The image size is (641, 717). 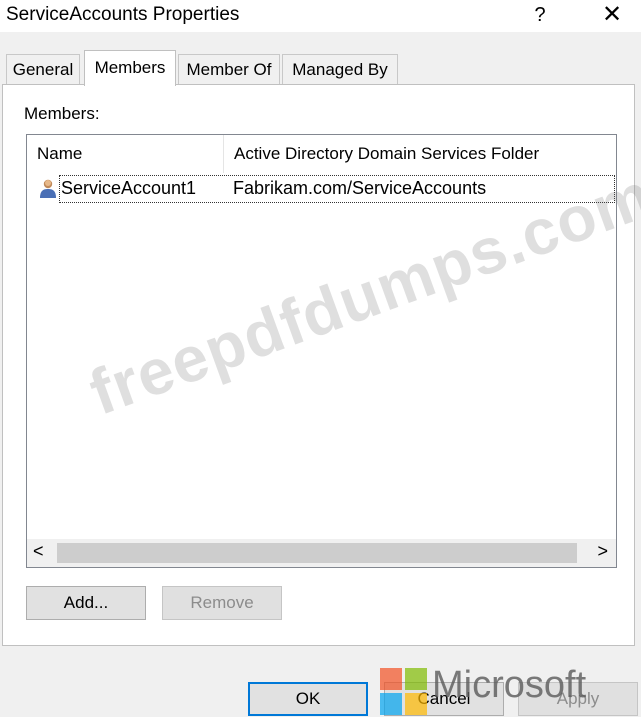 I want to click on window-title: ServiceAccounts Properties, so click(x=123, y=14).